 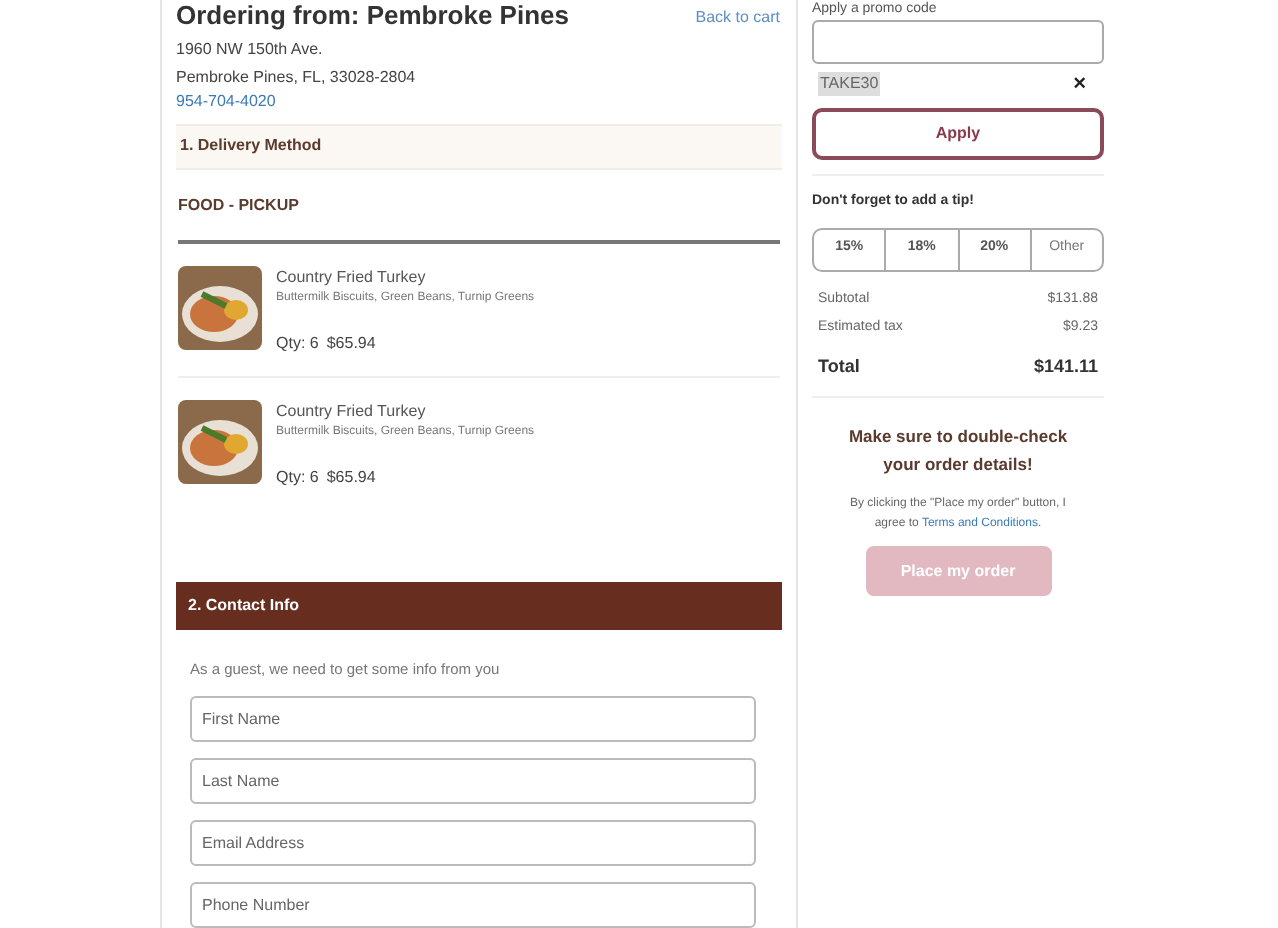 What do you see at coordinates (479, 147) in the screenshot?
I see `delivery-method-header: 1. Delivery Method` at bounding box center [479, 147].